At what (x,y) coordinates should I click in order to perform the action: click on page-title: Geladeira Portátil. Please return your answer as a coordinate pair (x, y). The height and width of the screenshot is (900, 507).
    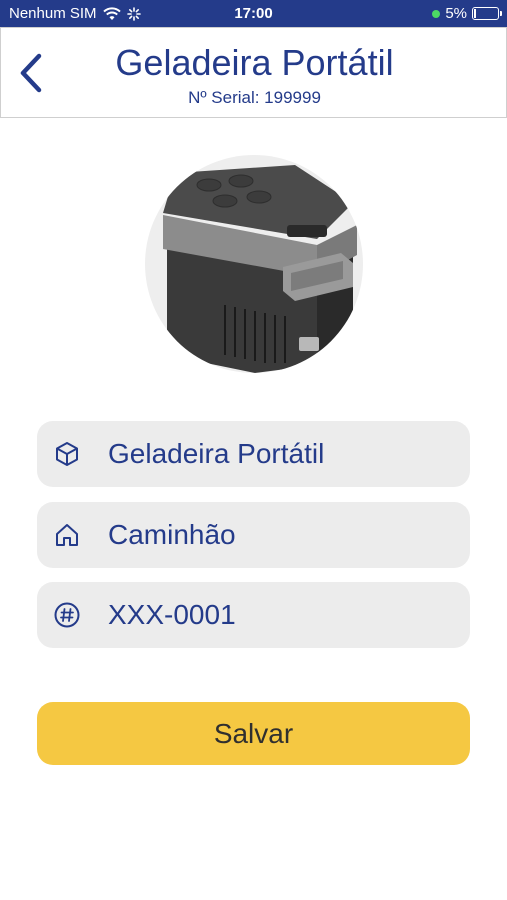
    Looking at the image, I should click on (254, 62).